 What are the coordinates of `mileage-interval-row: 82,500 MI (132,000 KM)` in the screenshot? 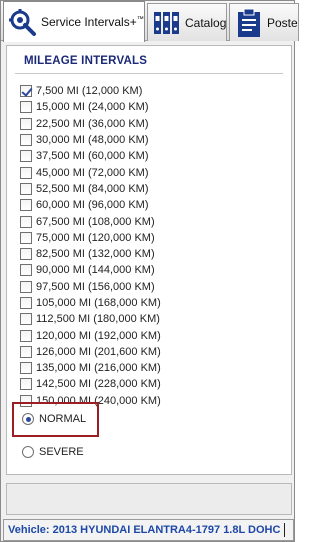 It's located at (152, 254).